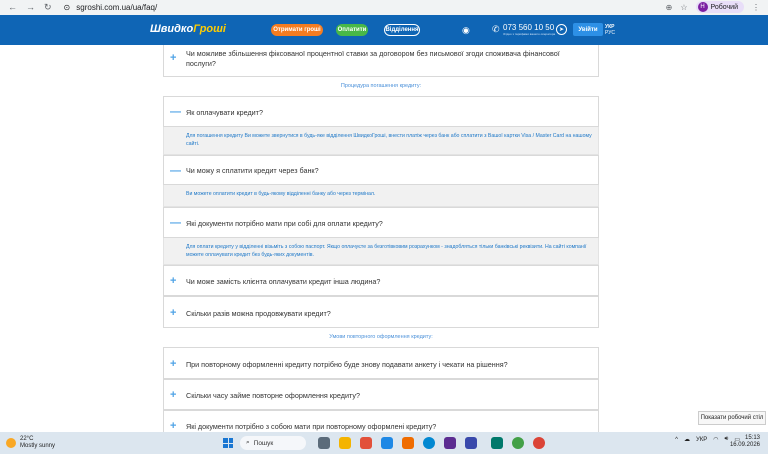 The width and height of the screenshot is (768, 454). Describe the element at coordinates (12, 7) in the screenshot. I see `back-icon: ←` at that location.